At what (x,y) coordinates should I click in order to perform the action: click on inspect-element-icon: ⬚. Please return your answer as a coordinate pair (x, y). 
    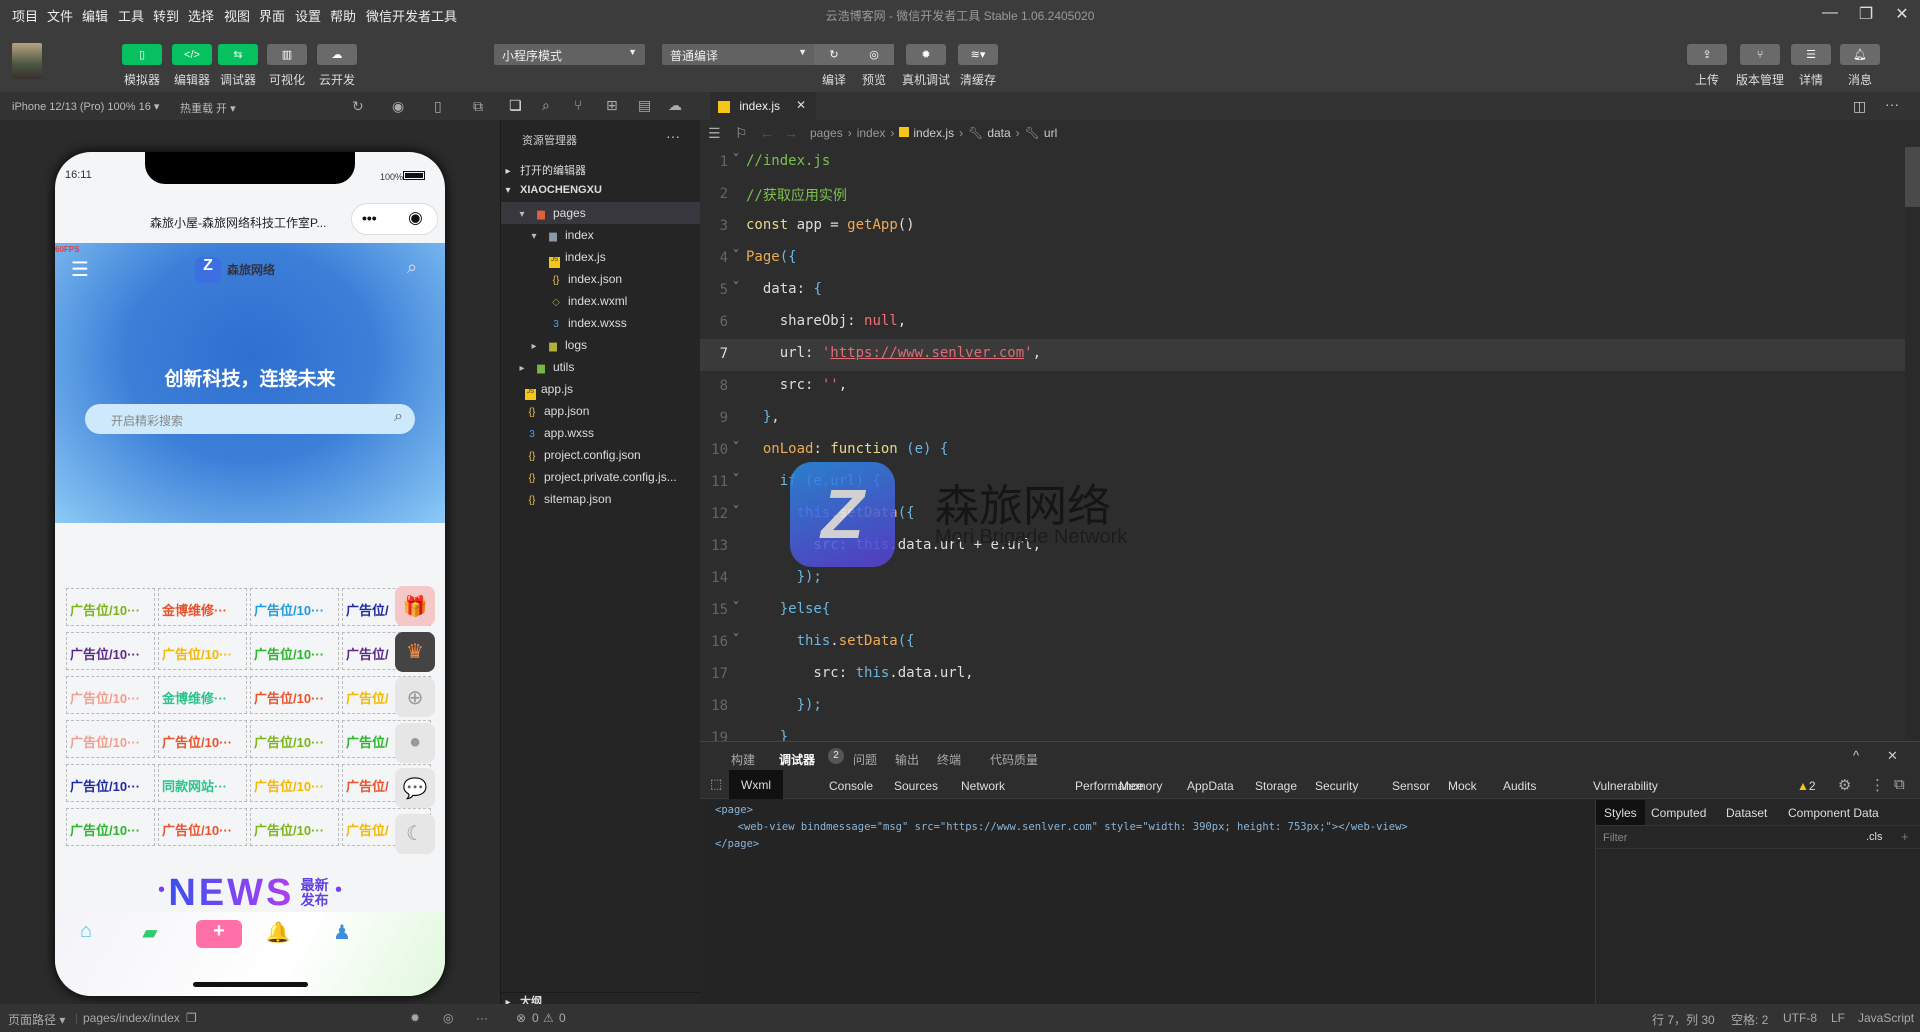
    Looking at the image, I should click on (716, 784).